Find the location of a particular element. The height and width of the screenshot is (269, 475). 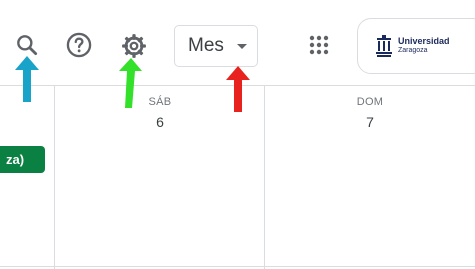

brand-subname: Zaragoza is located at coordinates (413, 50).